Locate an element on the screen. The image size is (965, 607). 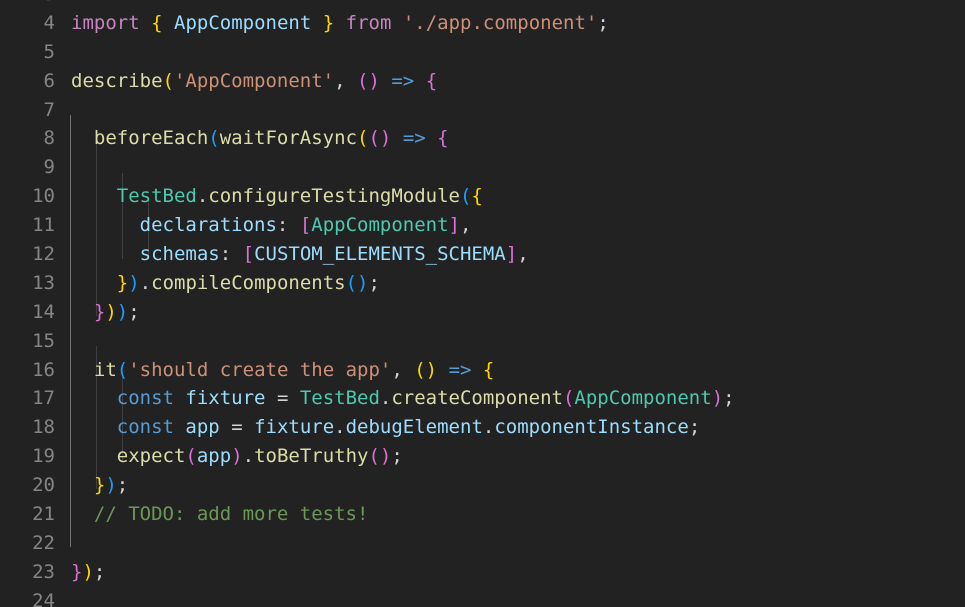
line-number: 24 is located at coordinates (43, 598).